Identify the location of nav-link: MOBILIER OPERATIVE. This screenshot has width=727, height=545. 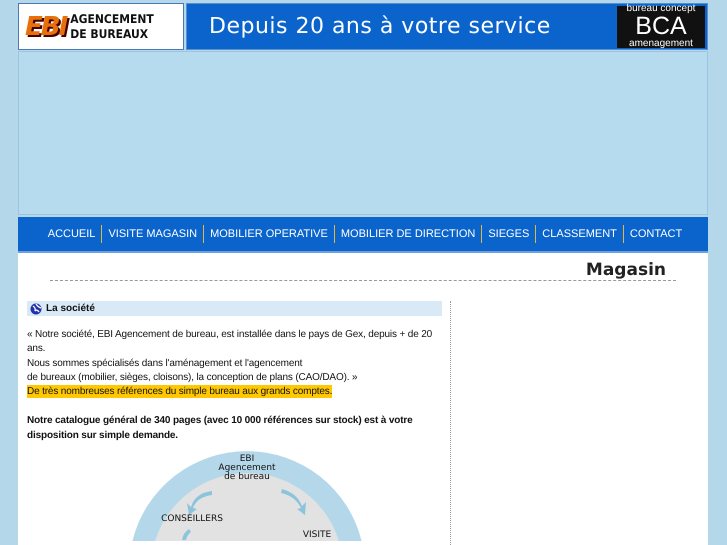
(269, 234).